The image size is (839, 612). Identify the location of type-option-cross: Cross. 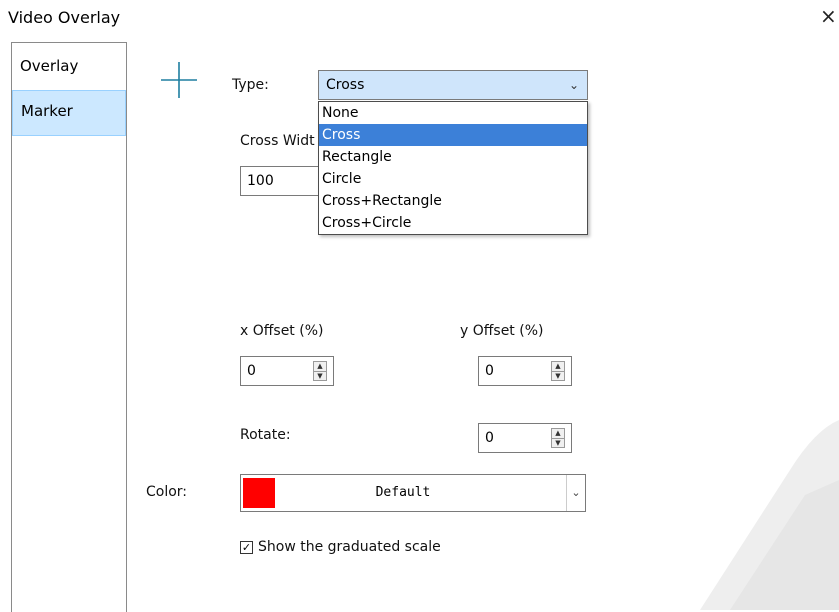
(453, 135).